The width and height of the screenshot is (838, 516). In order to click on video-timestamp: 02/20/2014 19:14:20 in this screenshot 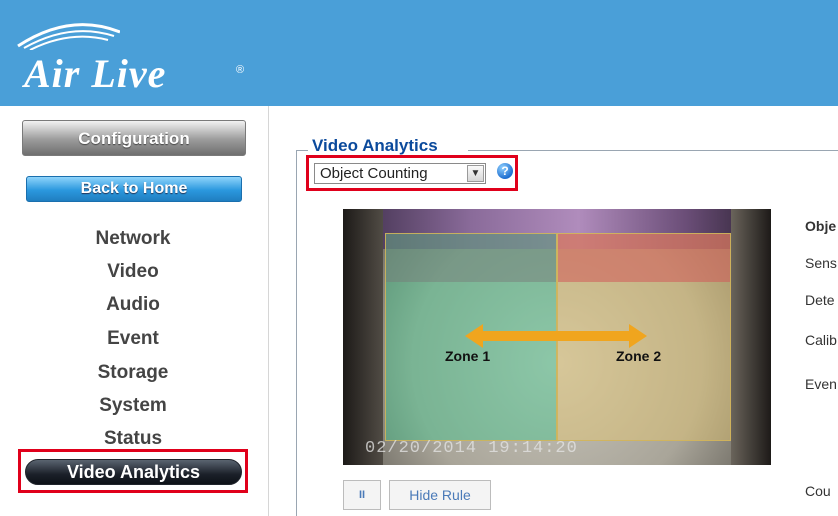, I will do `click(471, 448)`.